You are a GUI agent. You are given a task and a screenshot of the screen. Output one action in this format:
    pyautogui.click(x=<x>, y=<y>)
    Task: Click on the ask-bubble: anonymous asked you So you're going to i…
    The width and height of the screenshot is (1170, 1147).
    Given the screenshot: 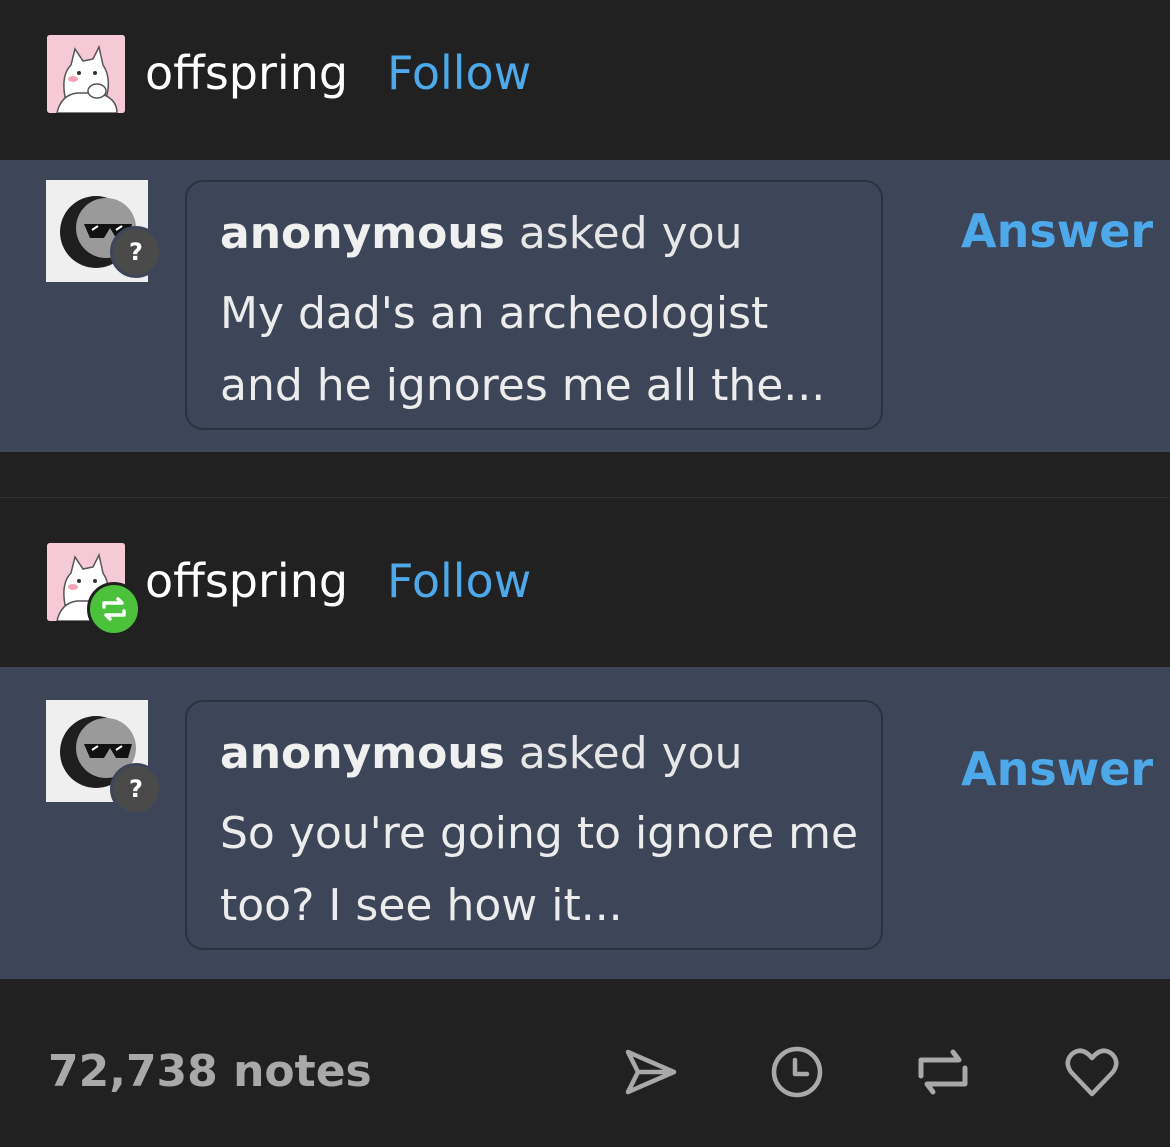 What is the action you would take?
    pyautogui.click(x=534, y=825)
    